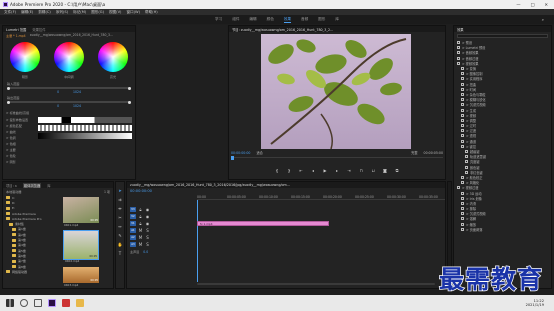  What do you see at coordinates (16, 29) in the screenshot?
I see `tab-lumetri-scopes: Lumetri 范围` at bounding box center [16, 29].